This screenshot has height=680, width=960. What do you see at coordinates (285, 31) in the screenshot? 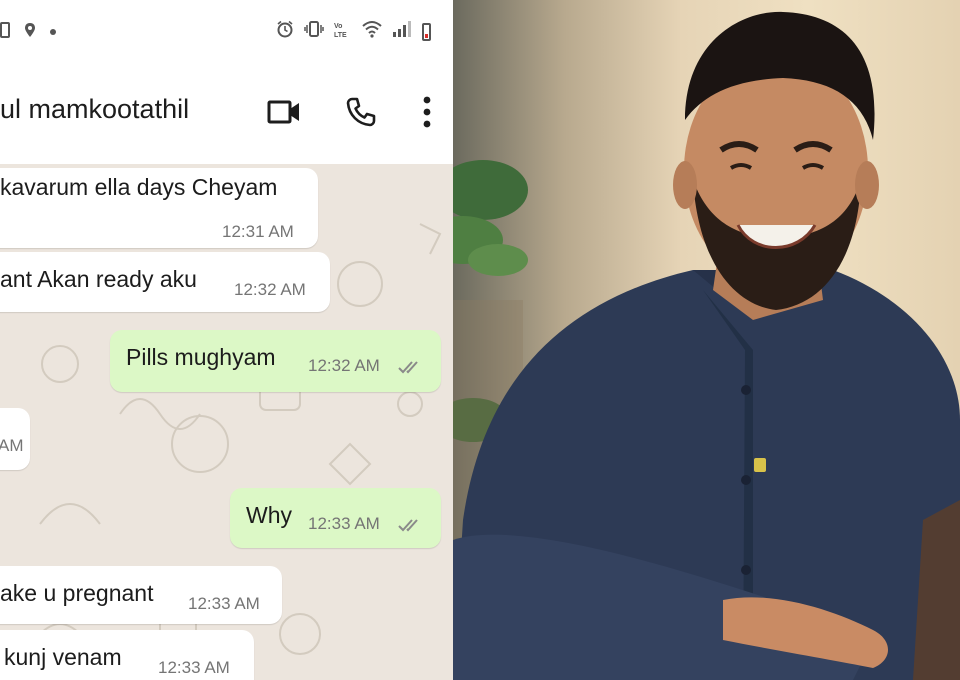
I see `alarm-icon` at bounding box center [285, 31].